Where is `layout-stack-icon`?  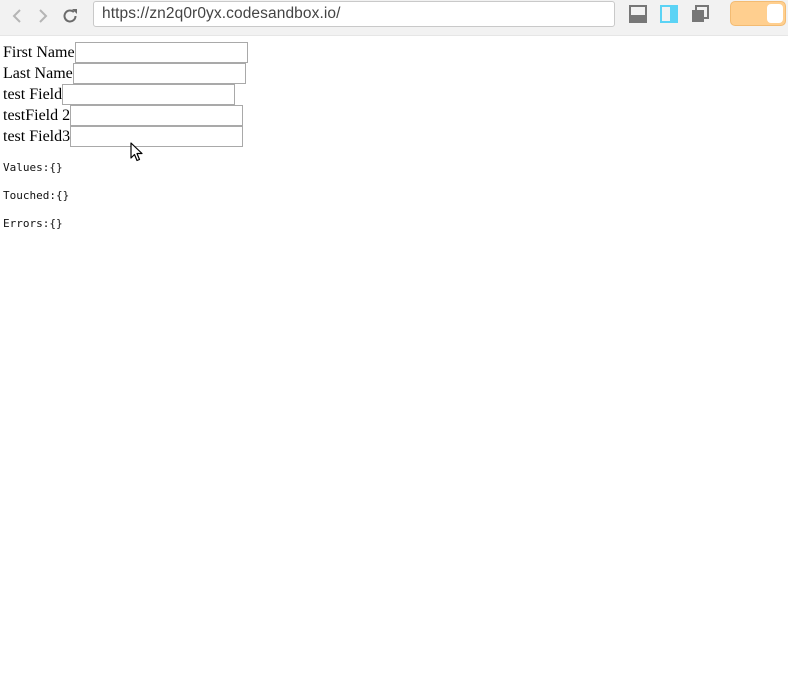
layout-stack-icon is located at coordinates (700, 13).